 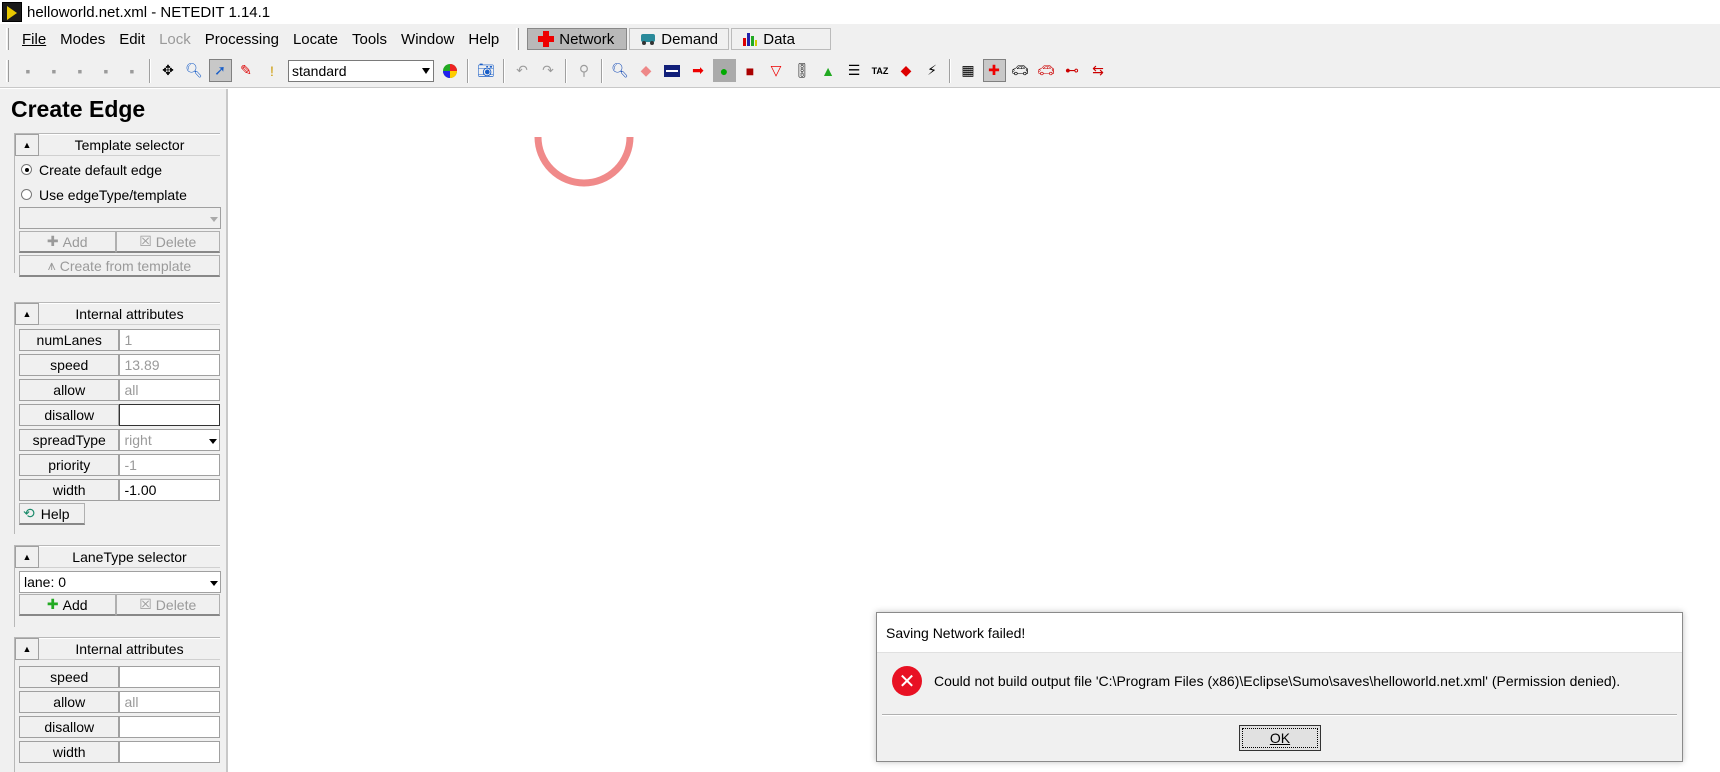 What do you see at coordinates (802, 70) in the screenshot?
I see `traffic-light-icon: 🚦︎` at bounding box center [802, 70].